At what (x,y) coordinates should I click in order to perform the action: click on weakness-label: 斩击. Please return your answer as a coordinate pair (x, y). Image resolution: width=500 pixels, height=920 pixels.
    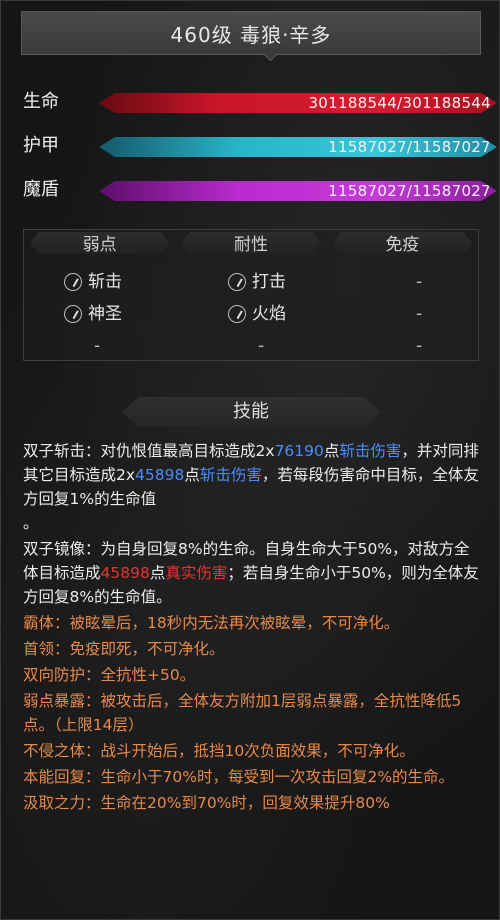
    Looking at the image, I should click on (105, 282).